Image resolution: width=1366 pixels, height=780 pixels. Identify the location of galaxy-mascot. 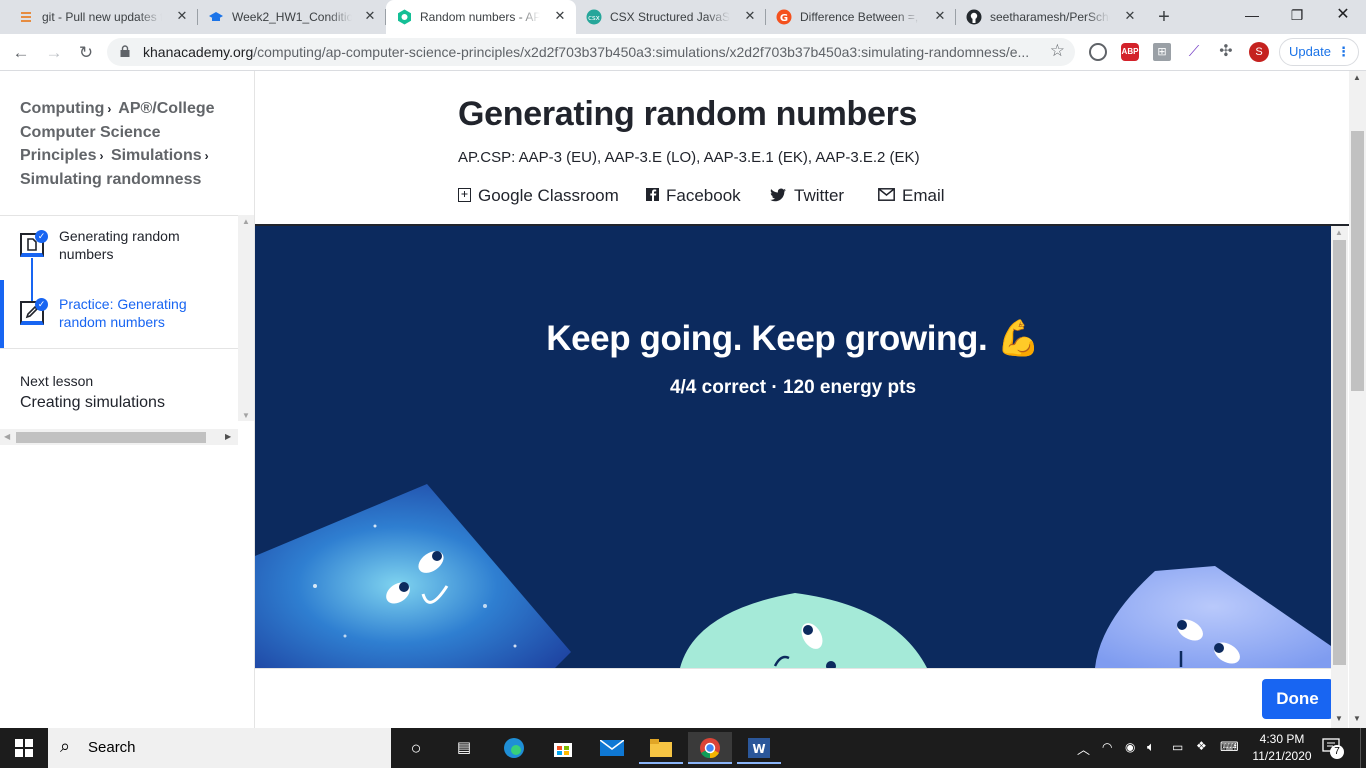
(413, 576).